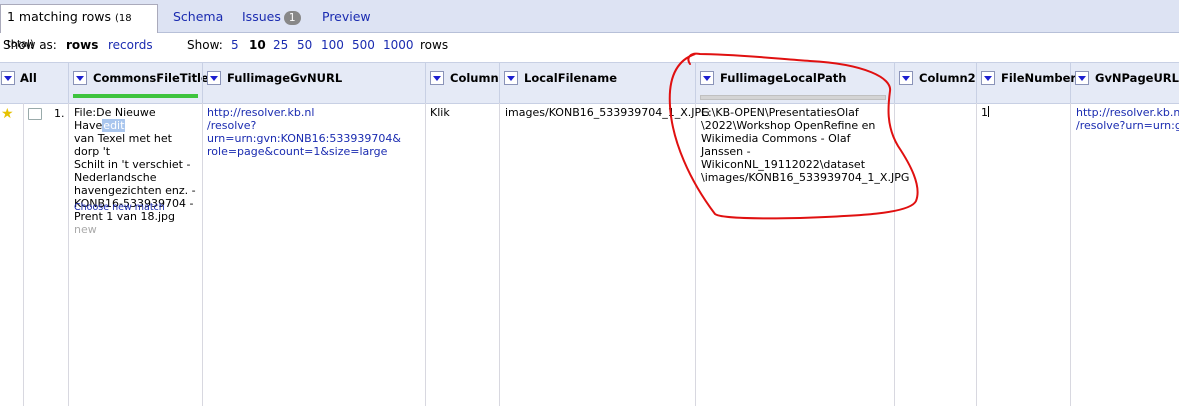  I want to click on column-menu-all-icon, so click(8, 78).